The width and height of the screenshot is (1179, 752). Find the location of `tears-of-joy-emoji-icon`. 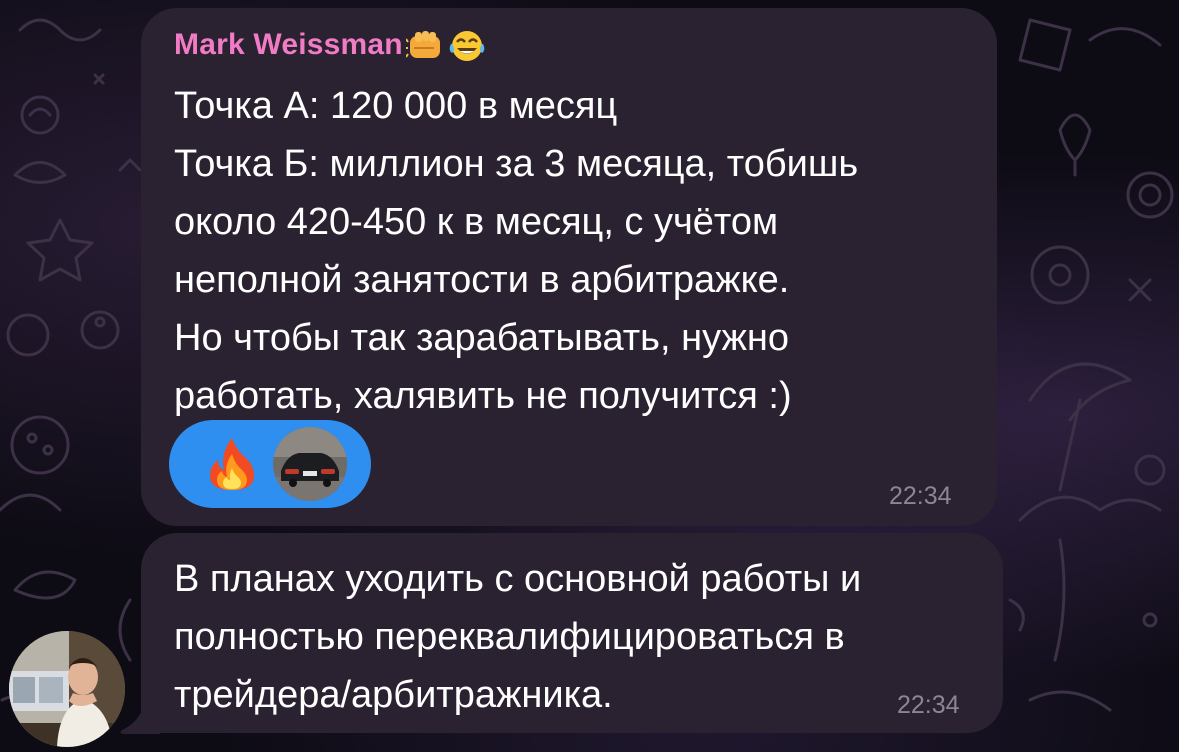

tears-of-joy-emoji-icon is located at coordinates (467, 46).